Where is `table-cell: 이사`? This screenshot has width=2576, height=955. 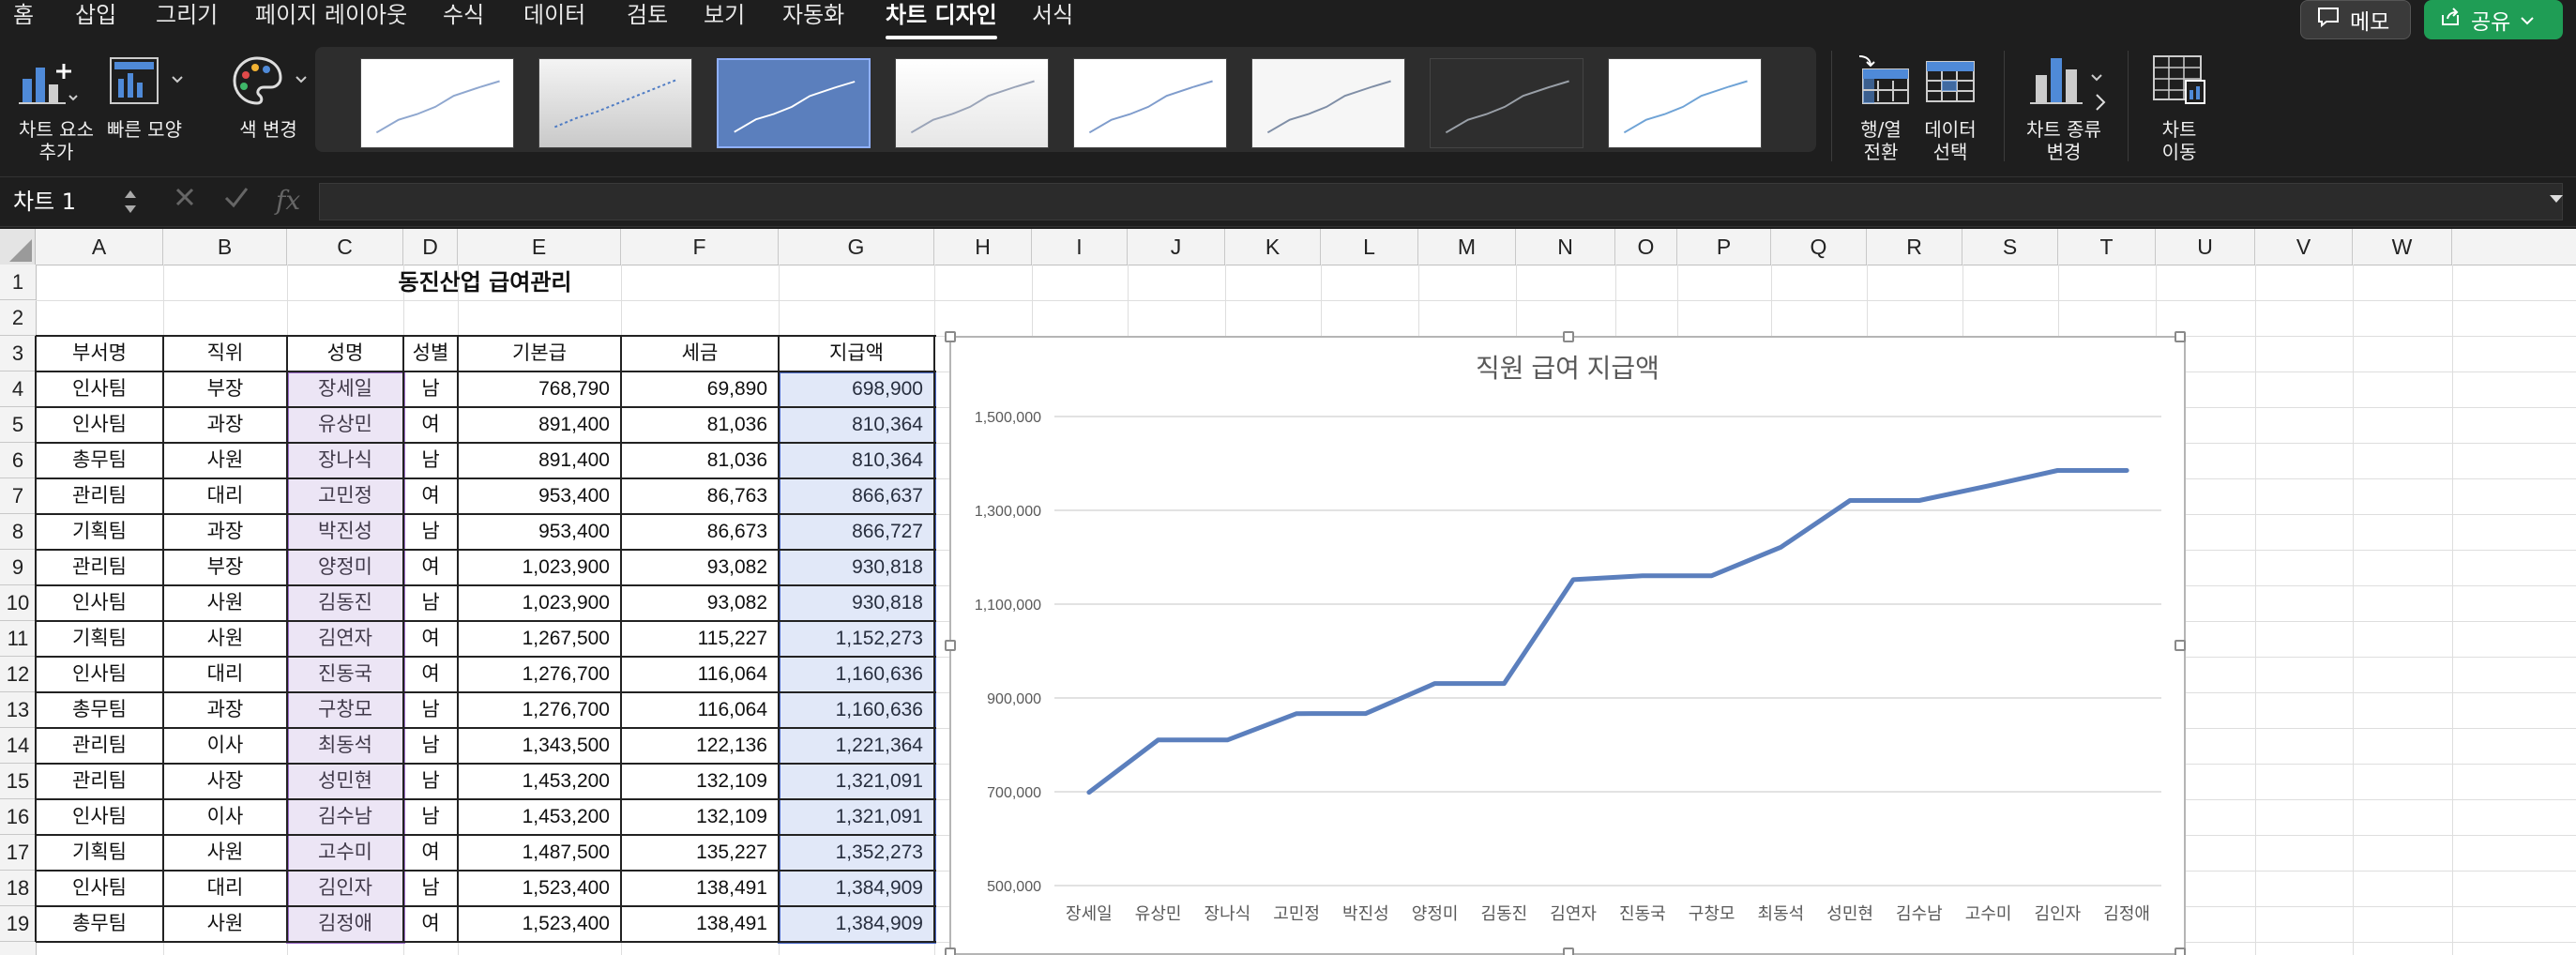 table-cell: 이사 is located at coordinates (225, 817).